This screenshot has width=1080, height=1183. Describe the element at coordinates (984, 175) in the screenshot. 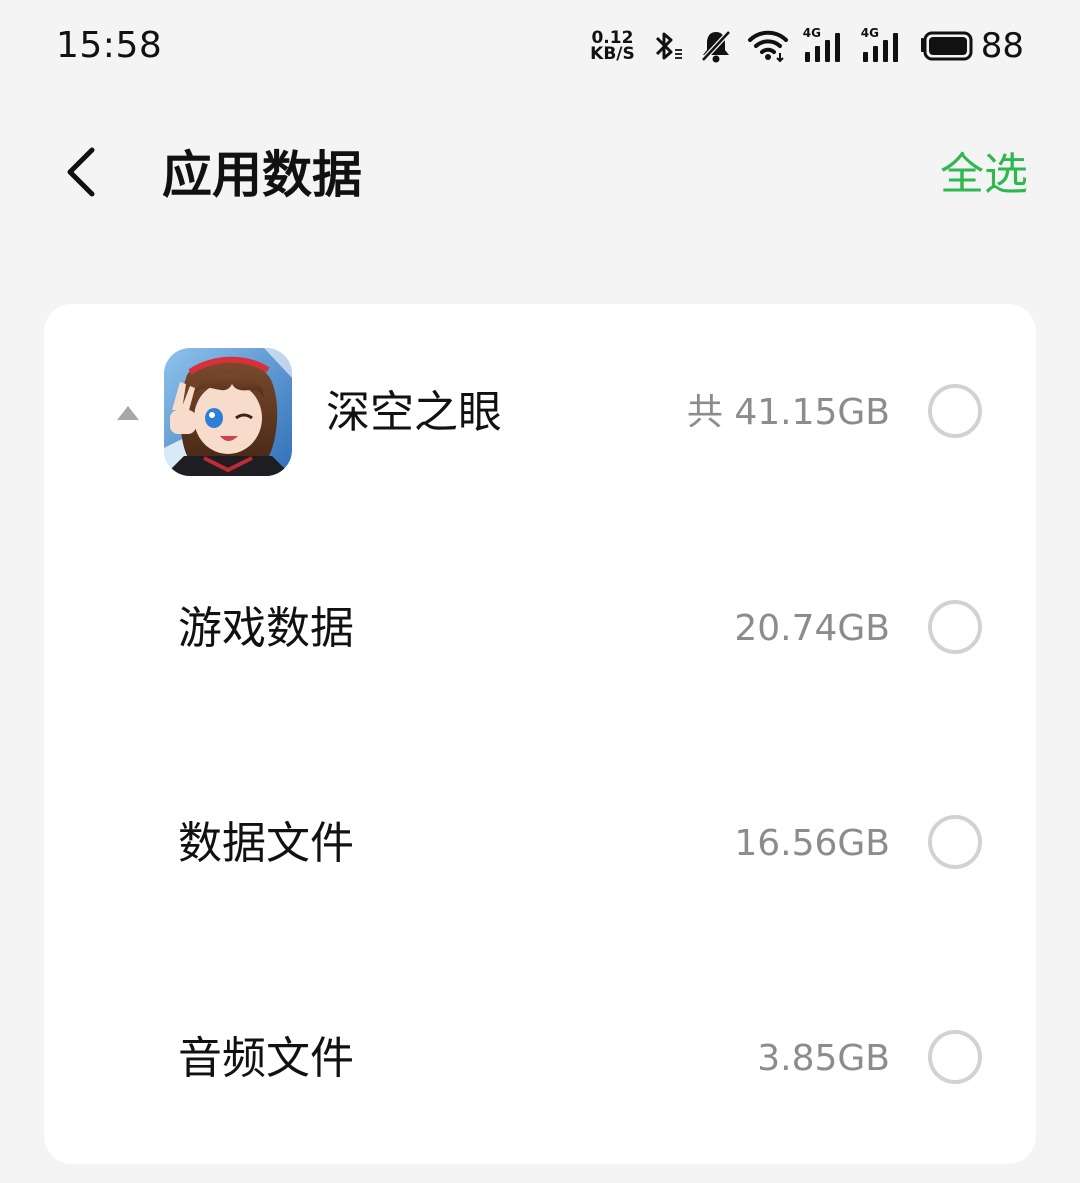

I see `select-all-button: 全选` at that location.